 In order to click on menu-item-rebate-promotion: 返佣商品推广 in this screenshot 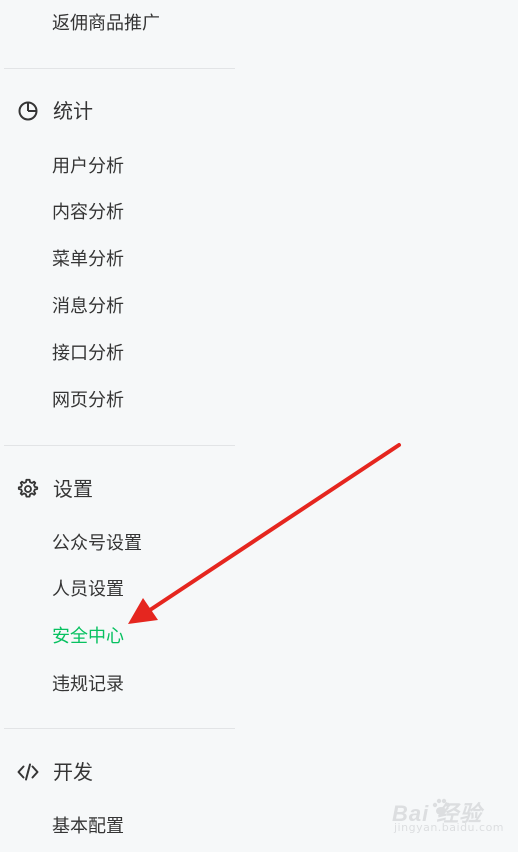, I will do `click(106, 24)`.